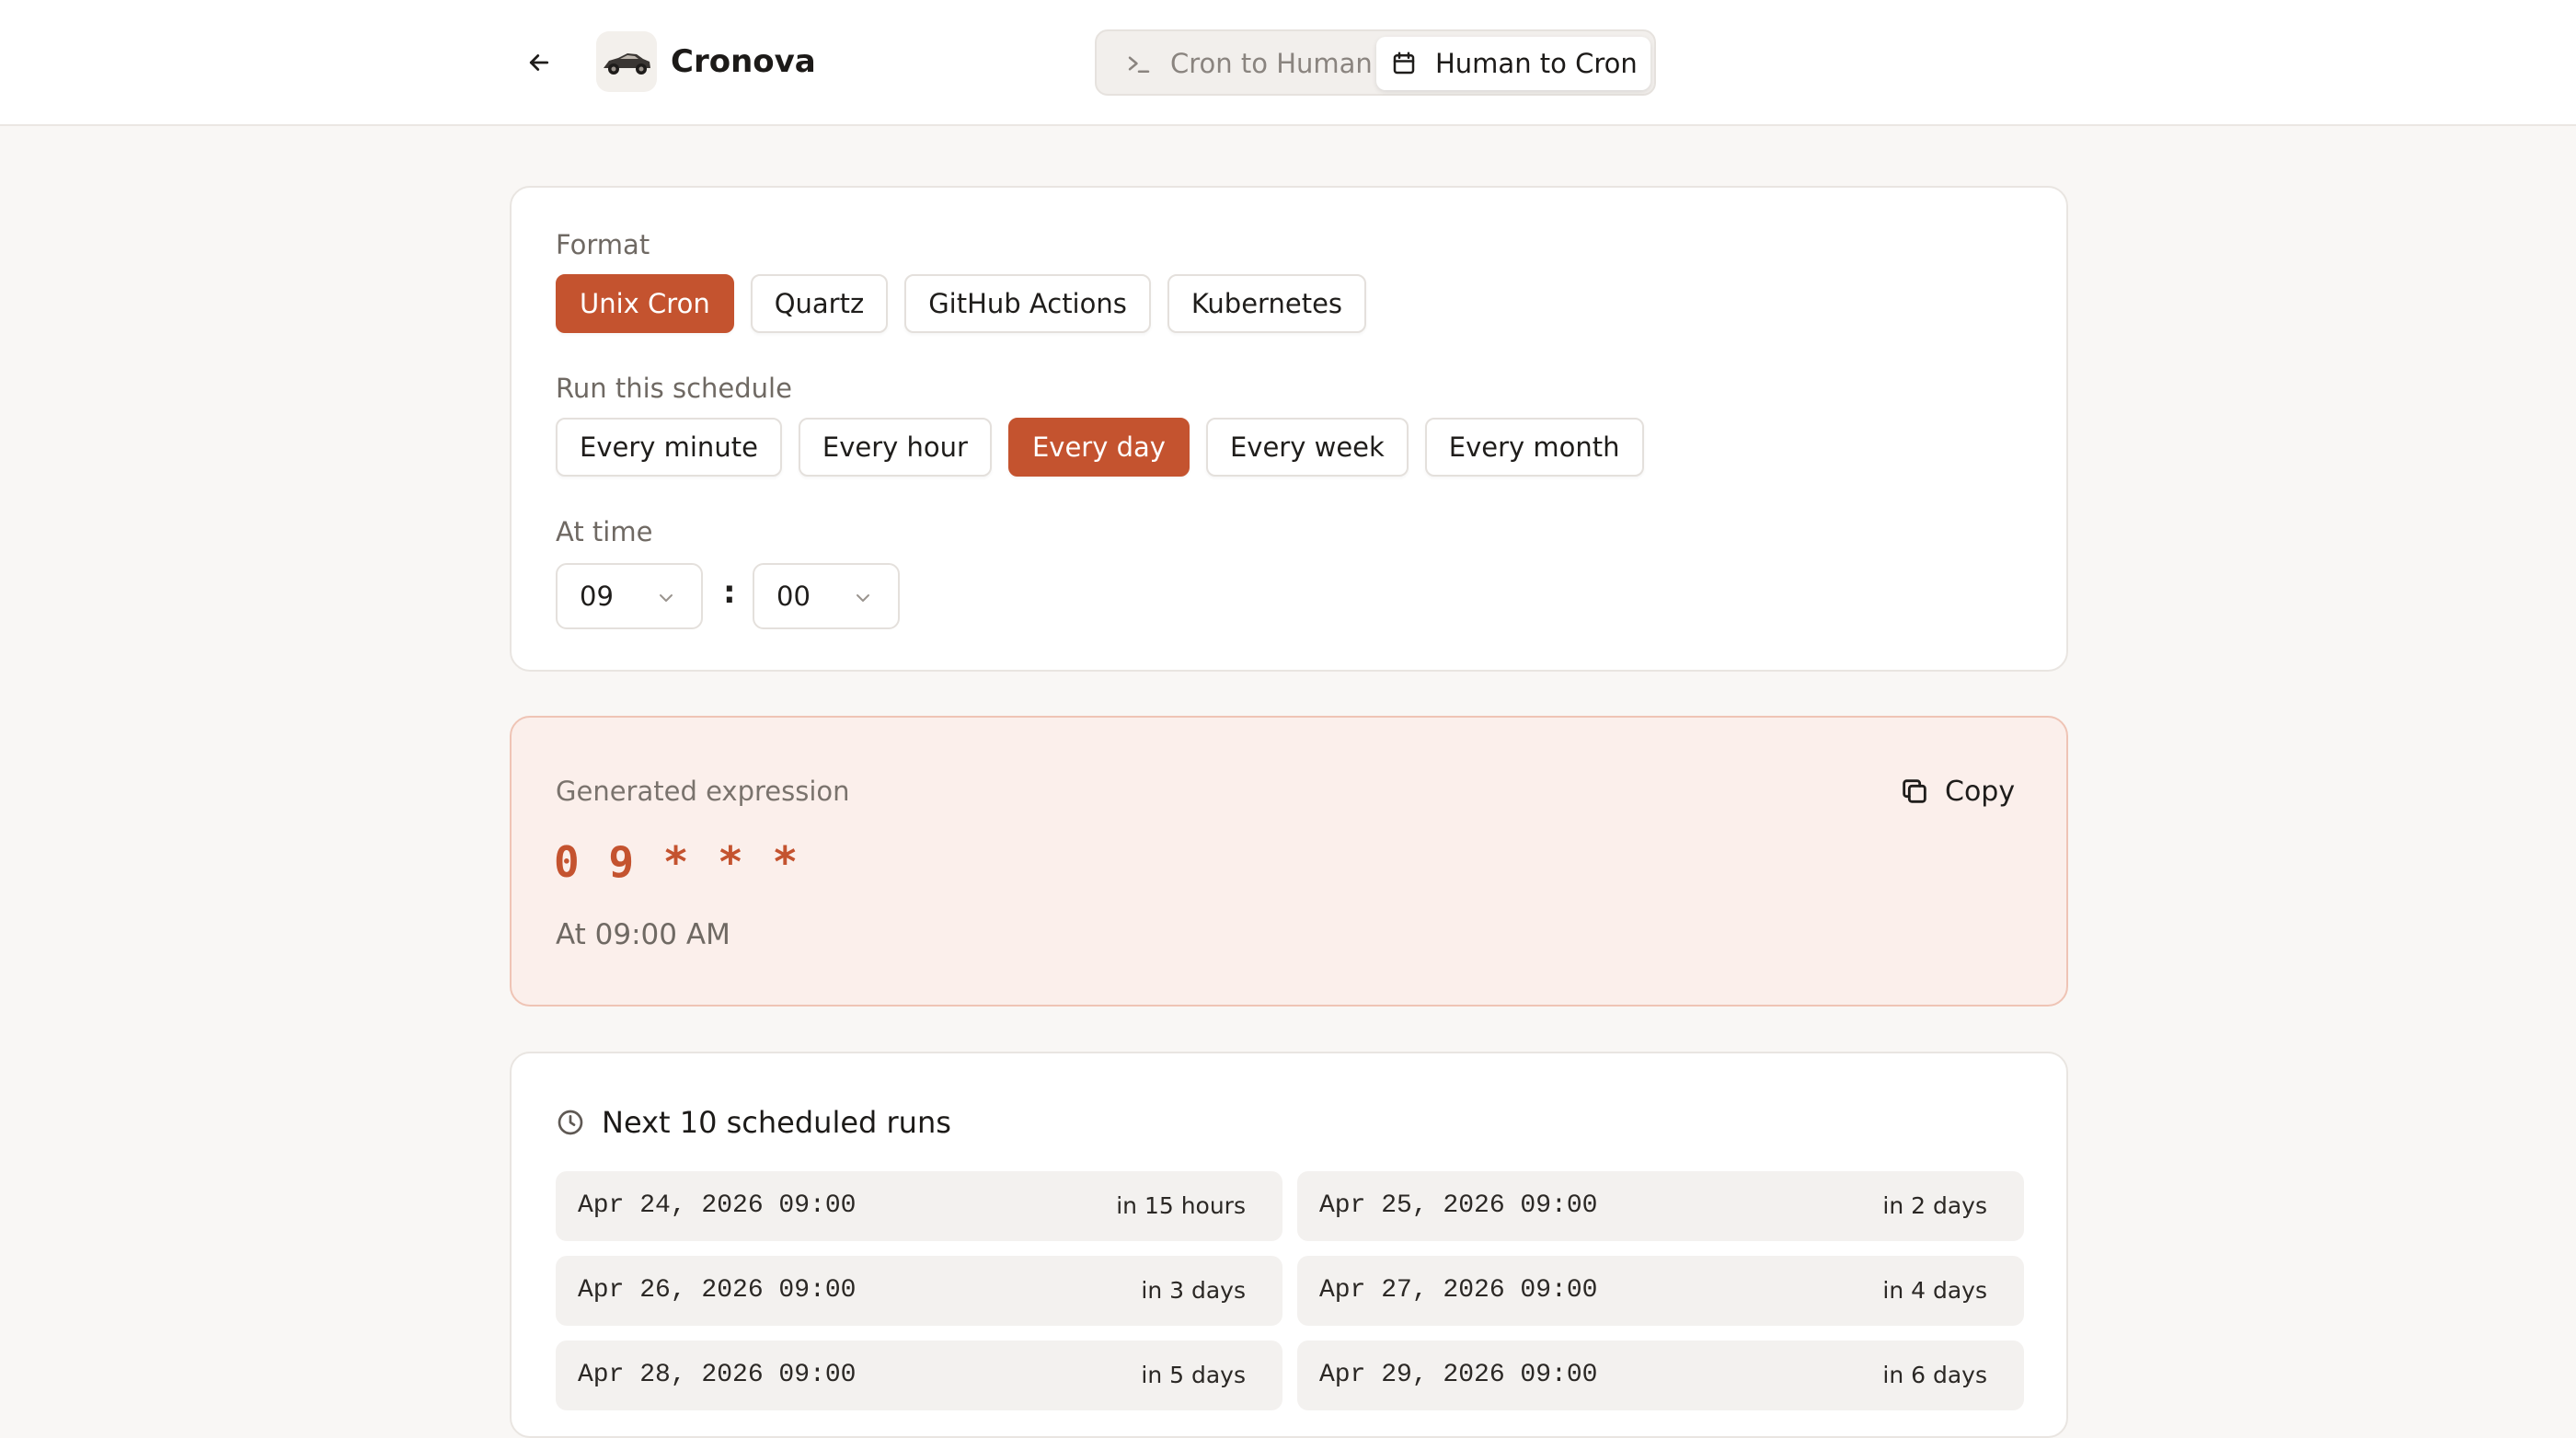  I want to click on schedule-option-every-hour: Every hour, so click(895, 447).